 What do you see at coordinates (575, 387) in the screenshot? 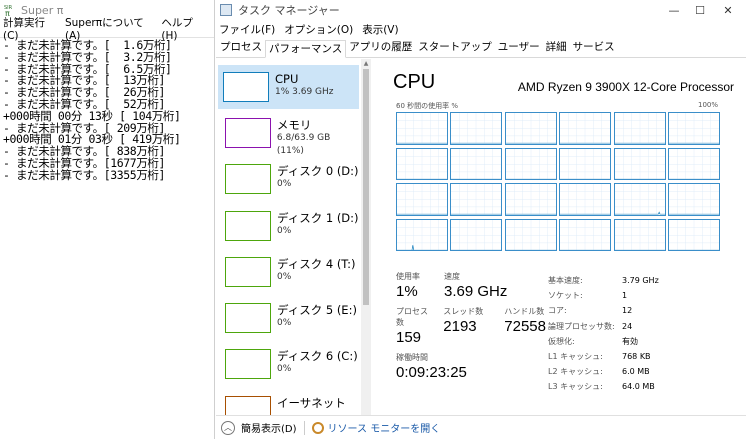
I see `info-key: L3 キャッシュ:` at bounding box center [575, 387].